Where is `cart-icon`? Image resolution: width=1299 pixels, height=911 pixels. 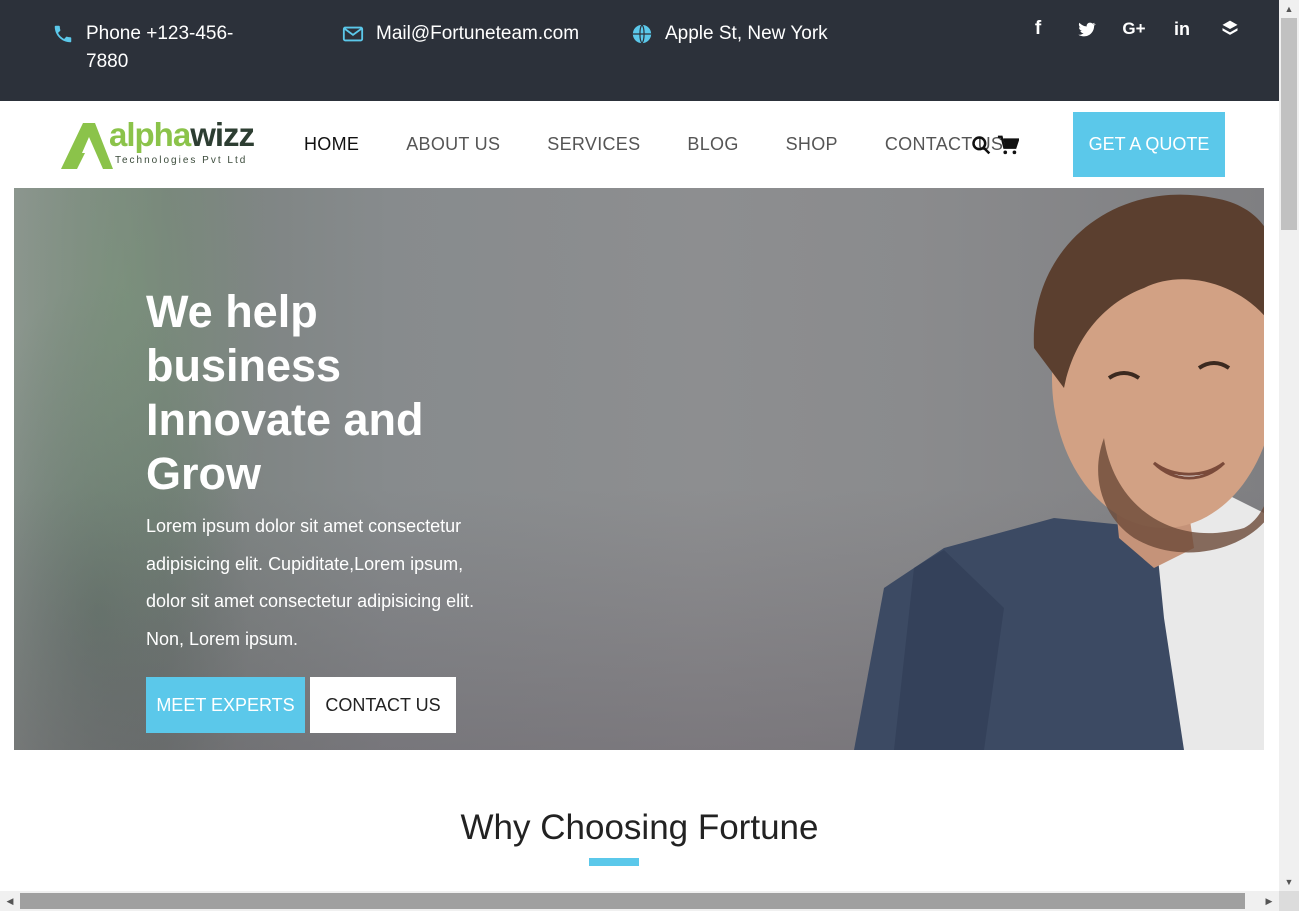 cart-icon is located at coordinates (1008, 145).